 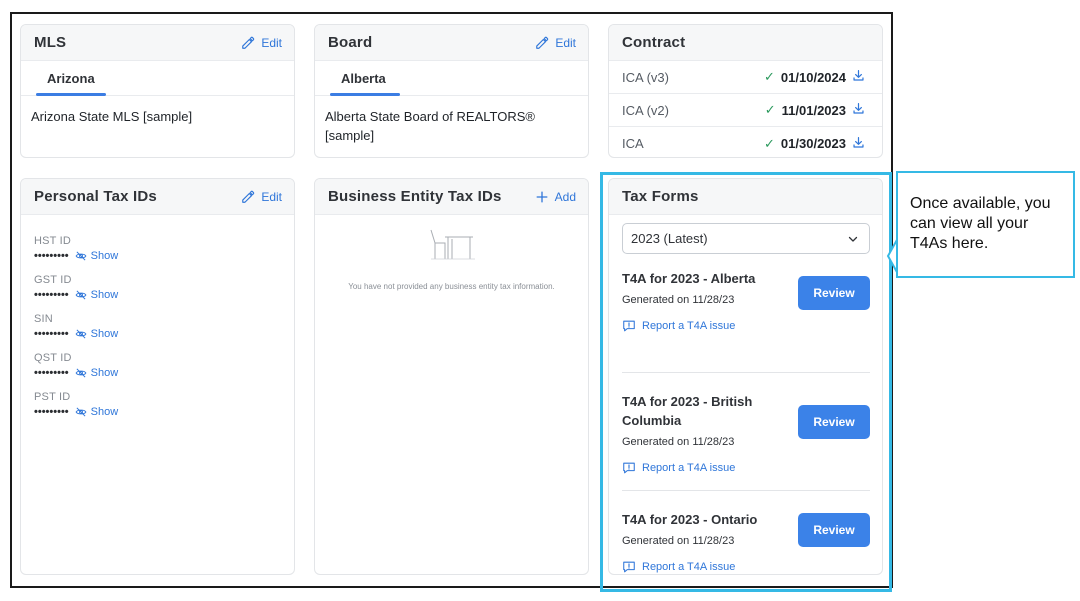 I want to click on mls-text: Arizona State MLS [sample], so click(x=112, y=116).